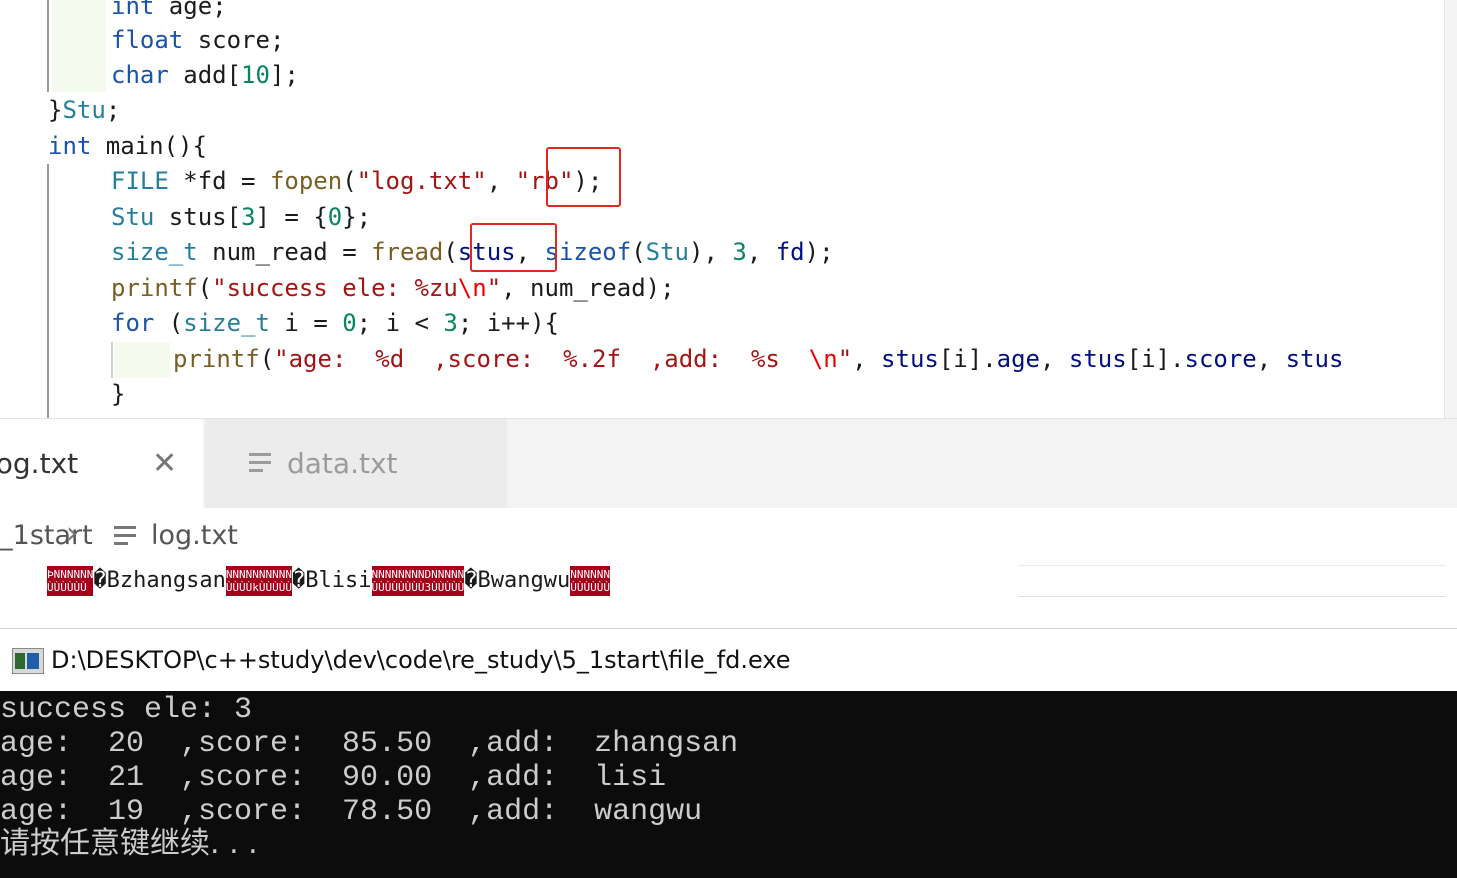 Image resolution: width=1457 pixels, height=878 pixels. What do you see at coordinates (284, 252) in the screenshot?
I see `code-token: num_read =` at bounding box center [284, 252].